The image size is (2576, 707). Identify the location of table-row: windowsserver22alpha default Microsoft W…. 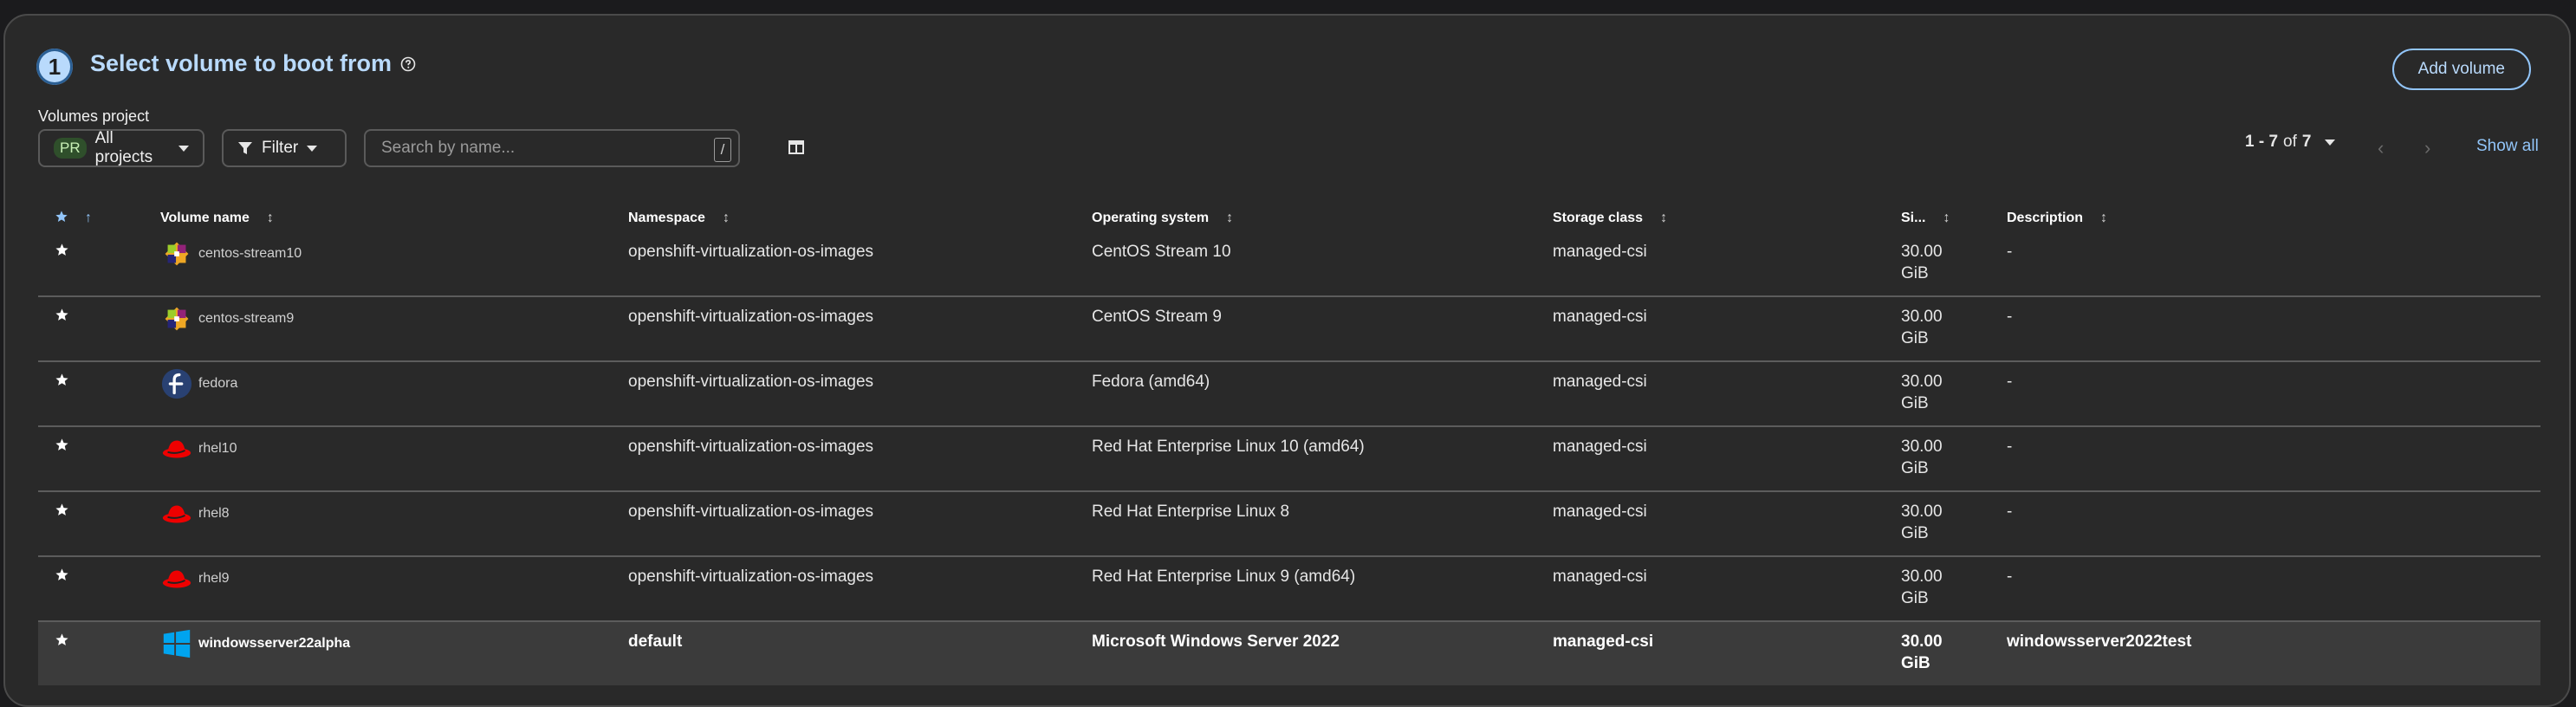
(1289, 653).